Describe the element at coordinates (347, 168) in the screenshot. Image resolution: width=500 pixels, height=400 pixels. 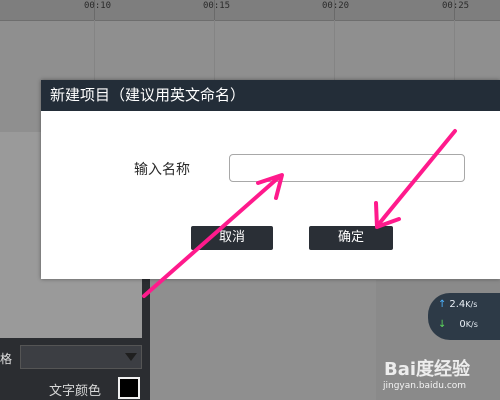
I see `project-name-input` at that location.